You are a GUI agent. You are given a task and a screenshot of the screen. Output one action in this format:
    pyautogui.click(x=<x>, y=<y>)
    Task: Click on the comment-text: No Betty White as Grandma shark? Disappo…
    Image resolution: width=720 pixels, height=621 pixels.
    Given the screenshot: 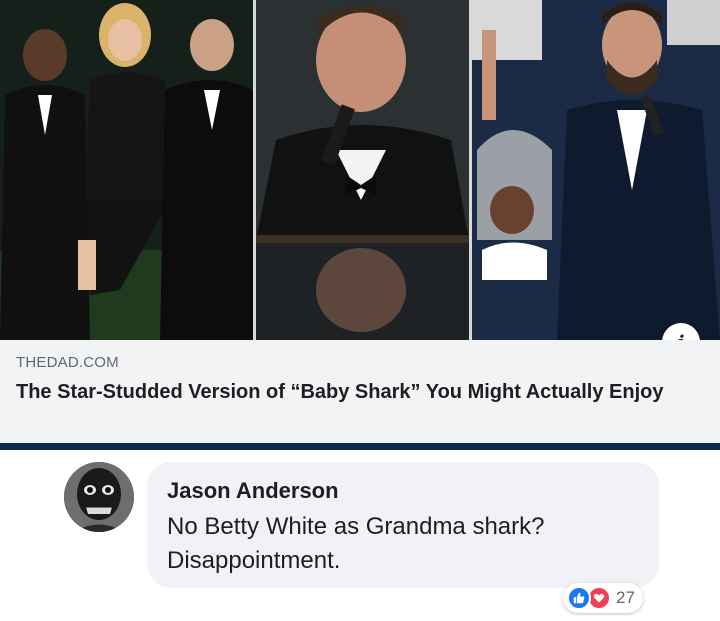 What is the action you would take?
    pyautogui.click(x=356, y=543)
    